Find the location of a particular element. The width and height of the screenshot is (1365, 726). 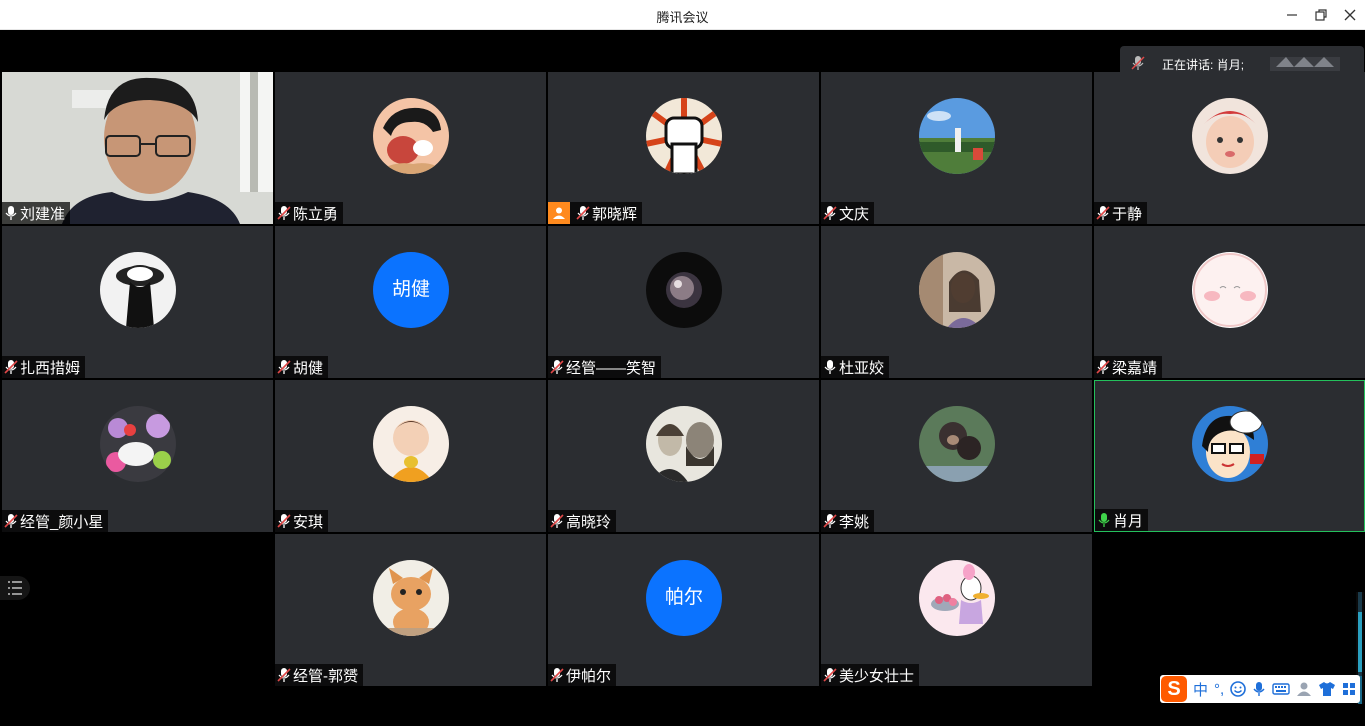

list-icon is located at coordinates (15, 588).